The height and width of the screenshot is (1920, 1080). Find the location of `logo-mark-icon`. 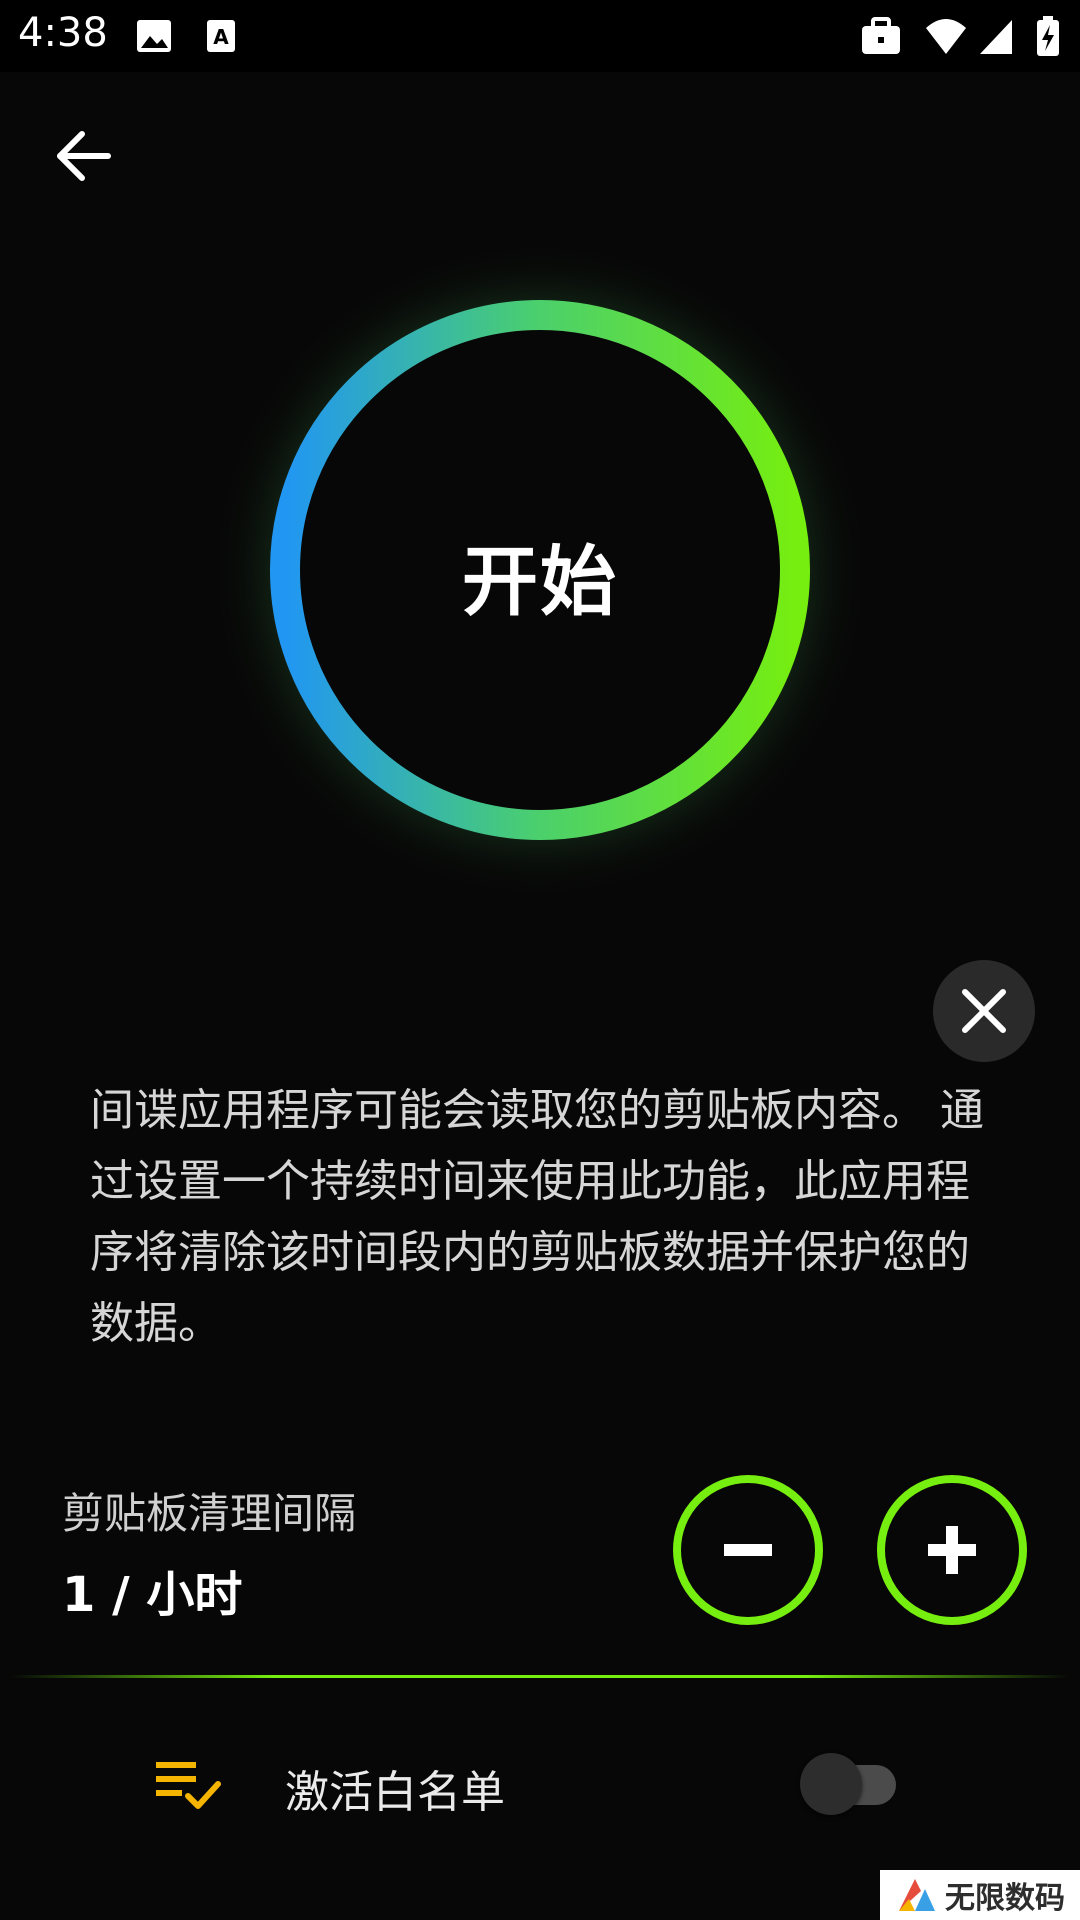

logo-mark-icon is located at coordinates (917, 1895).